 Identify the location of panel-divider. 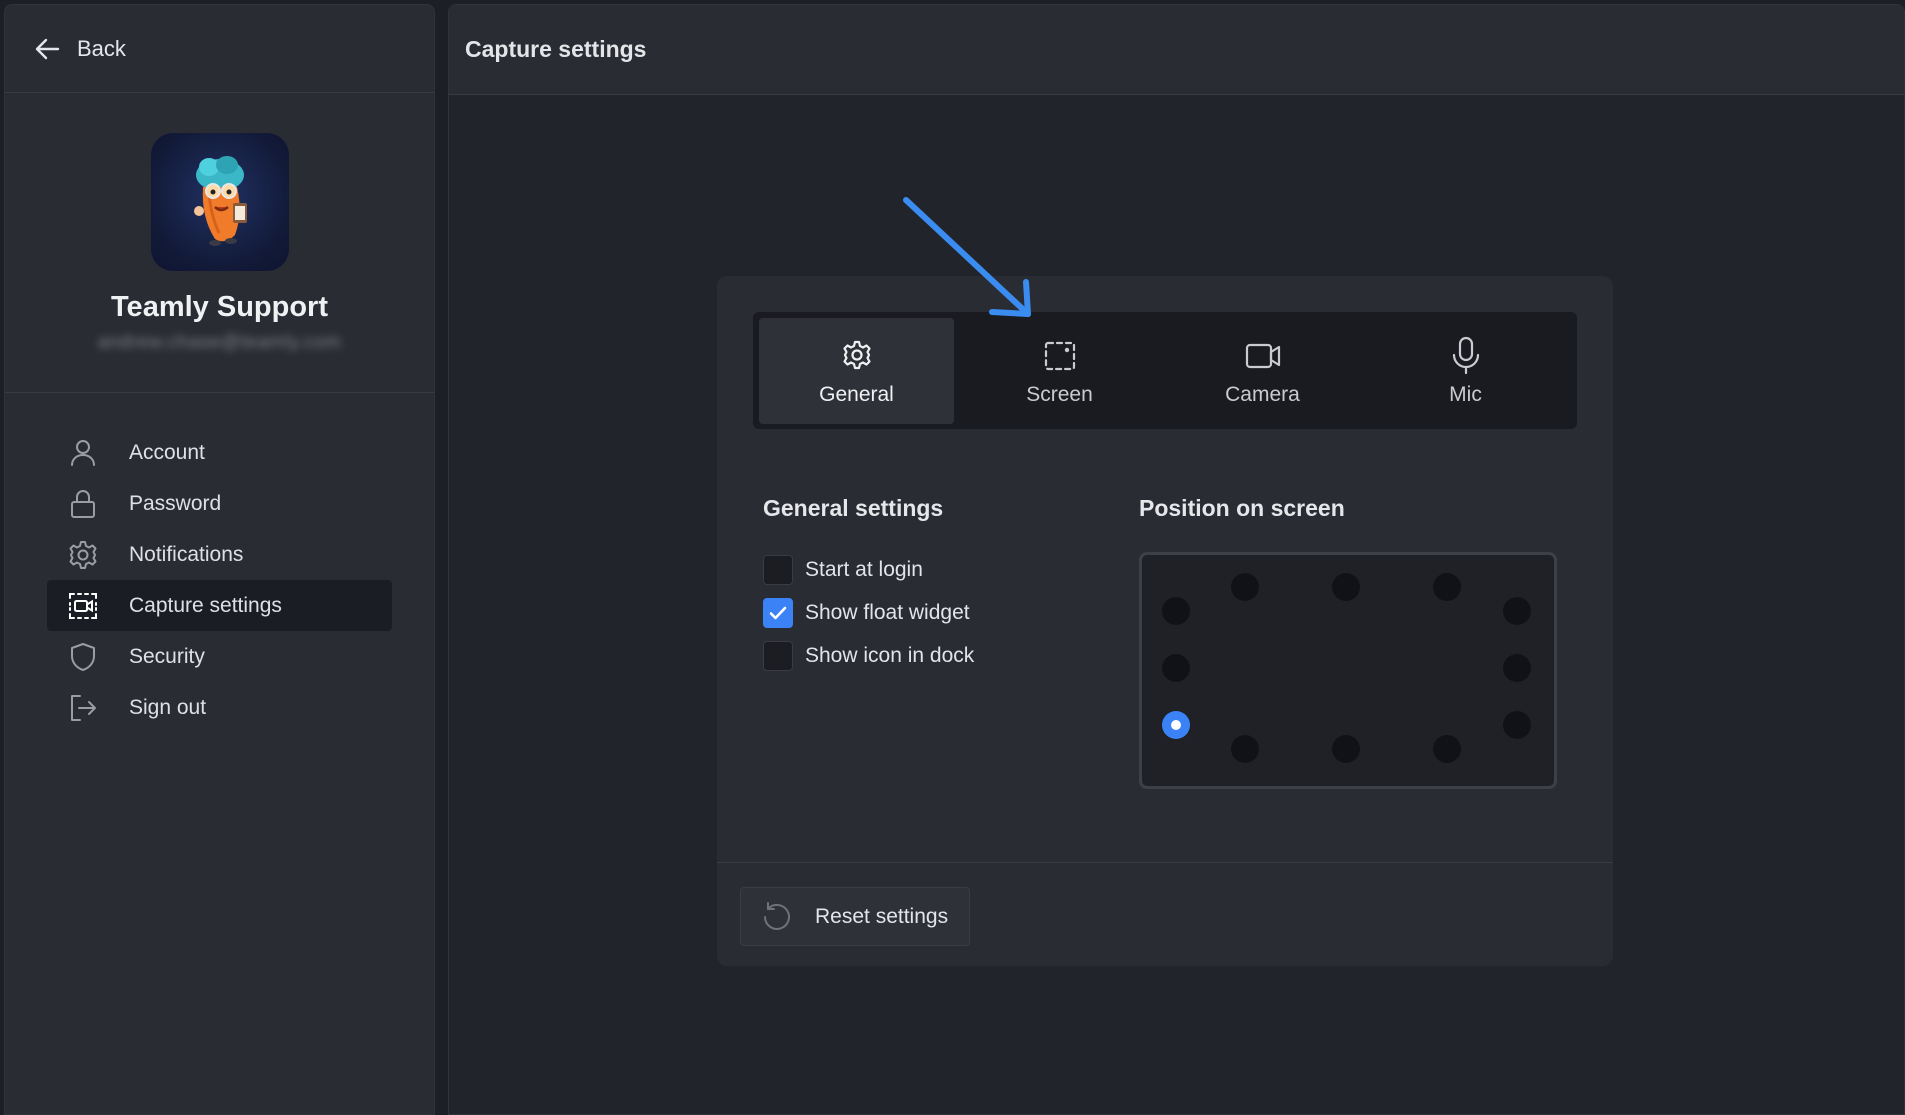
(1165, 862).